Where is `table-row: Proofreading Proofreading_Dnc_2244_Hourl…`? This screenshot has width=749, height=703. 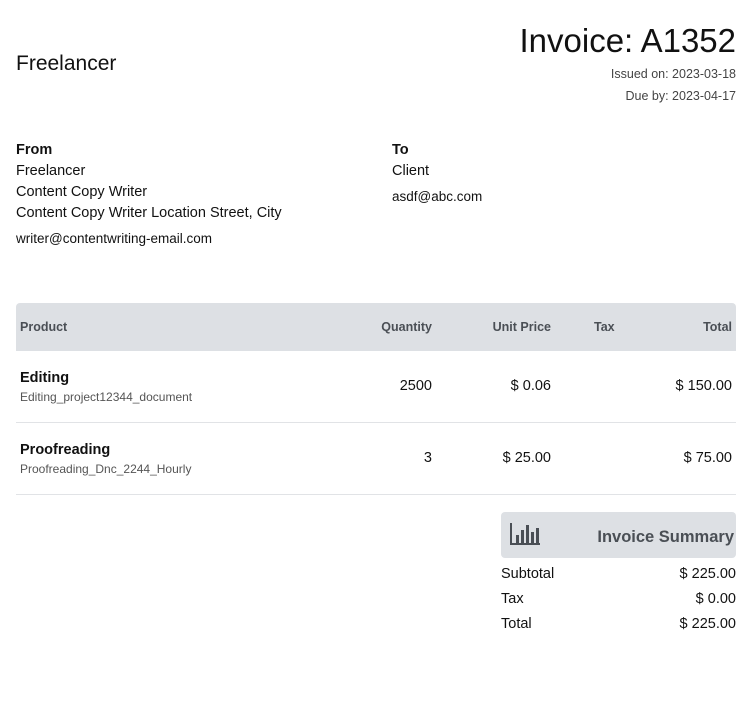 table-row: Proofreading Proofreading_Dnc_2244_Hourl… is located at coordinates (376, 459).